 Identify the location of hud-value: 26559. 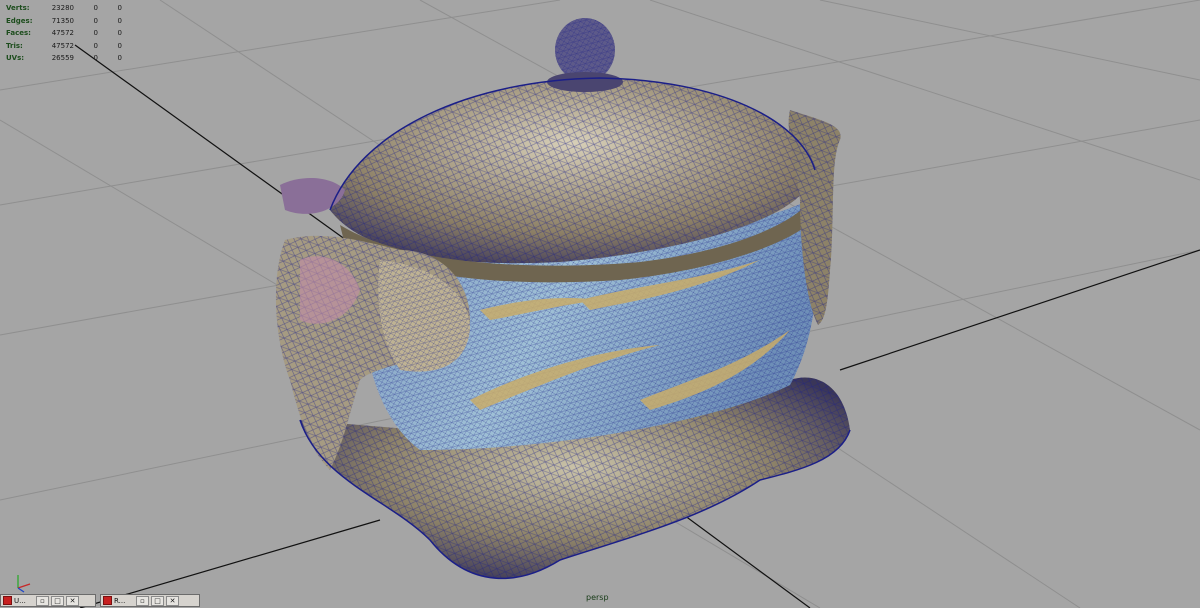
(62, 58).